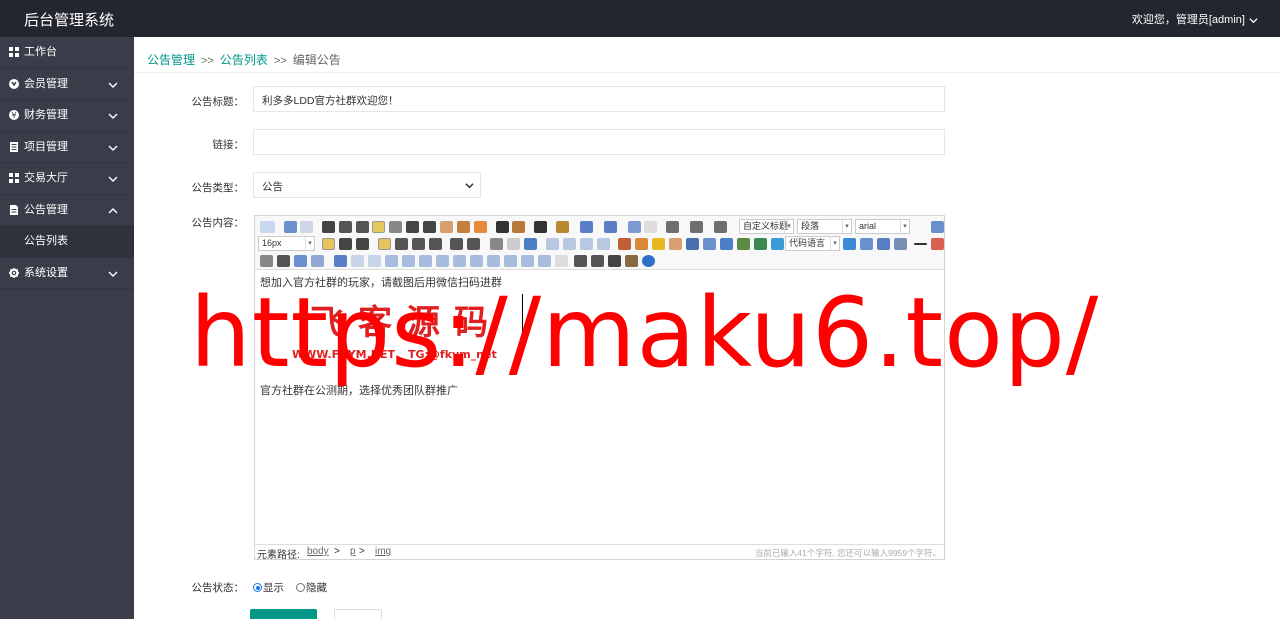  Describe the element at coordinates (641, 244) in the screenshot. I see `multi-image-icon` at that location.